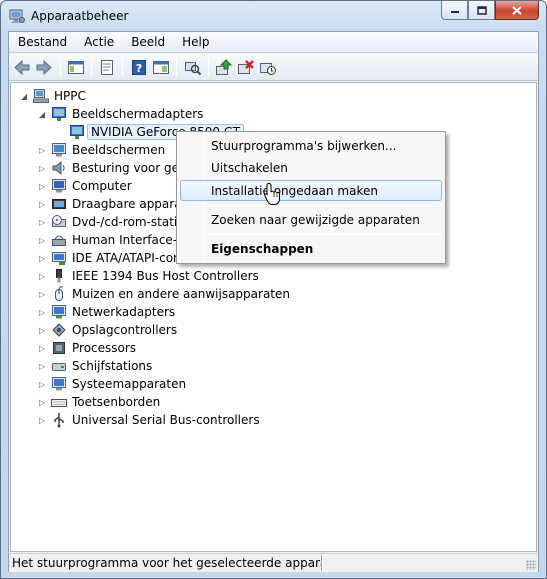 The width and height of the screenshot is (547, 579). Describe the element at coordinates (59, 204) in the screenshot. I see `portable-device-icon` at that location.